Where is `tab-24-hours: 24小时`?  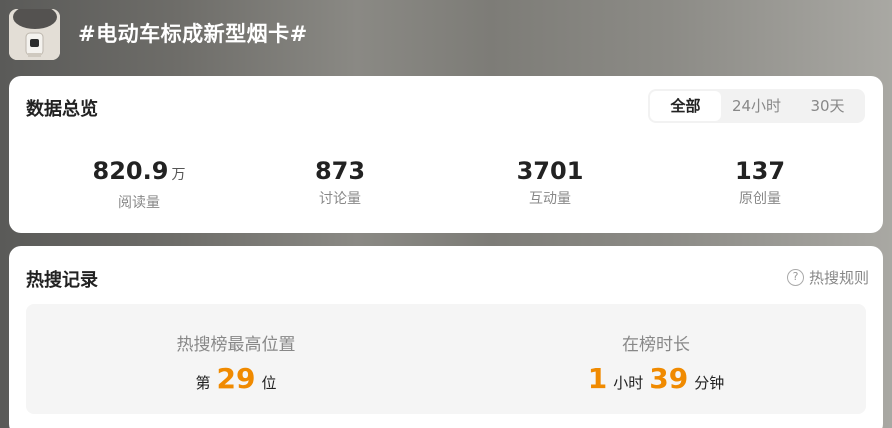 tab-24-hours: 24小时 is located at coordinates (756, 106).